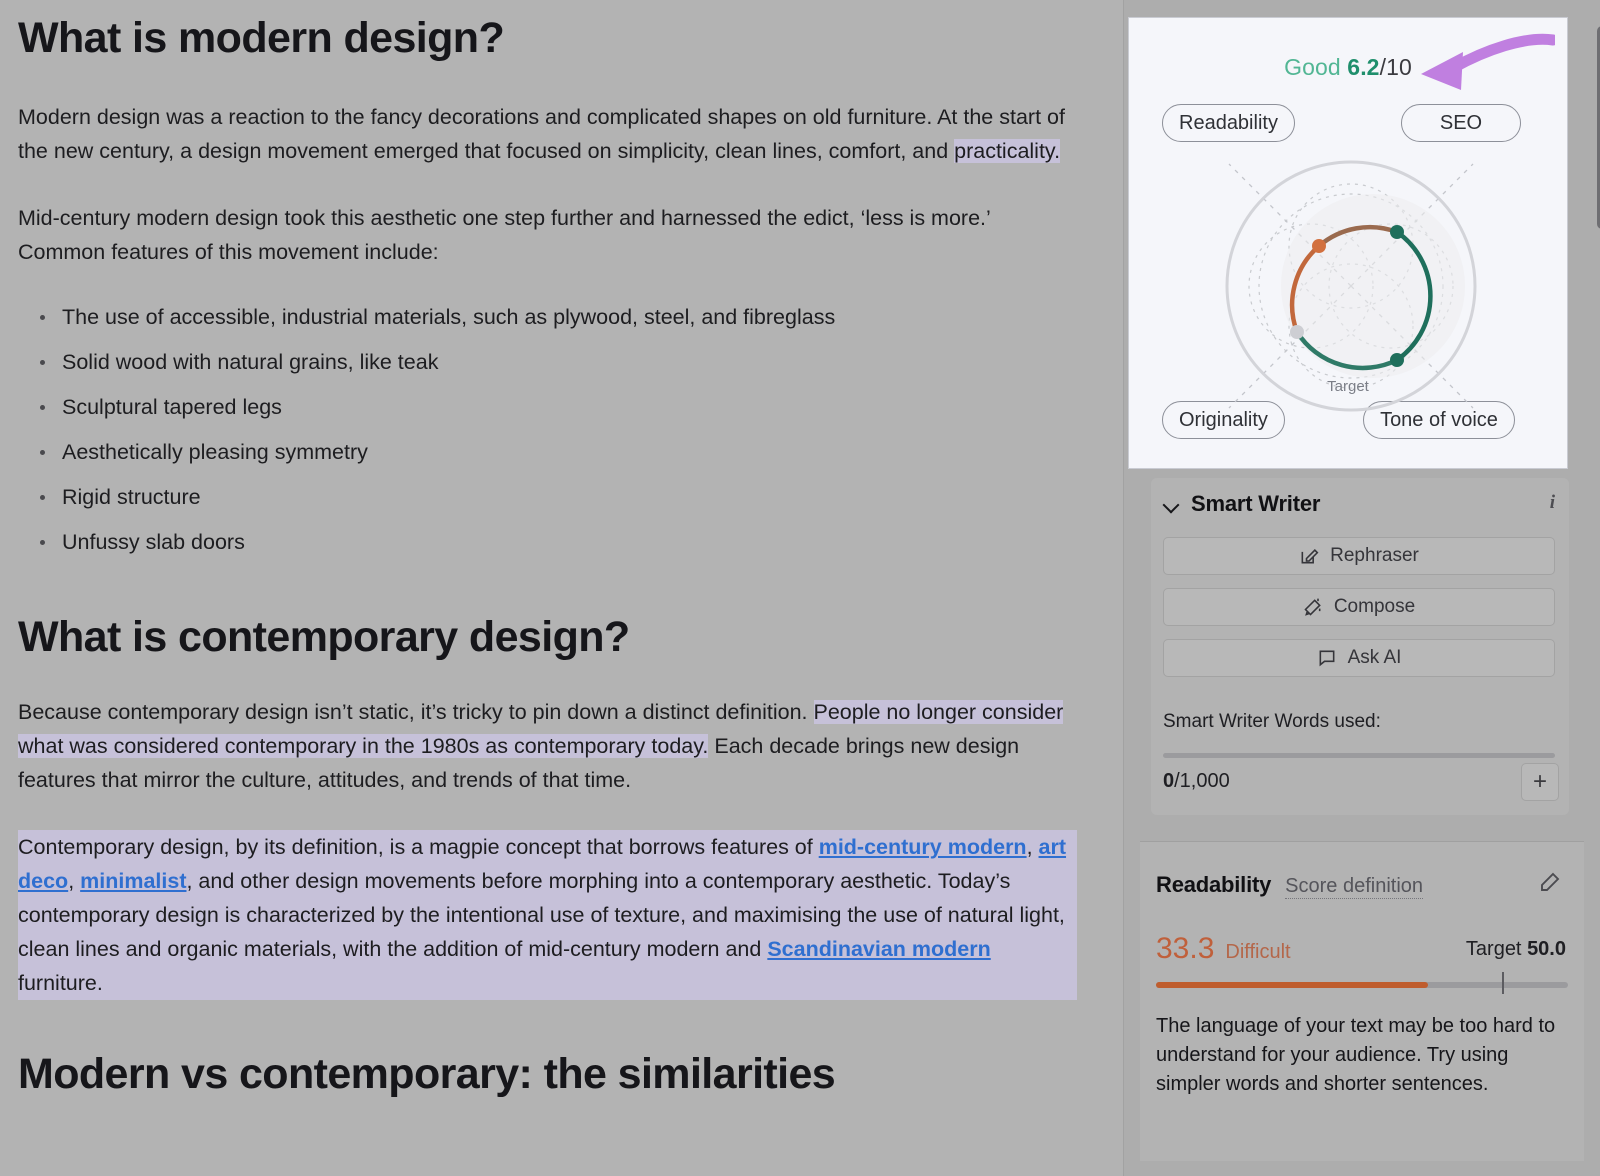 The height and width of the screenshot is (1176, 1600). I want to click on radar-point-tone-of-voice, so click(1397, 360).